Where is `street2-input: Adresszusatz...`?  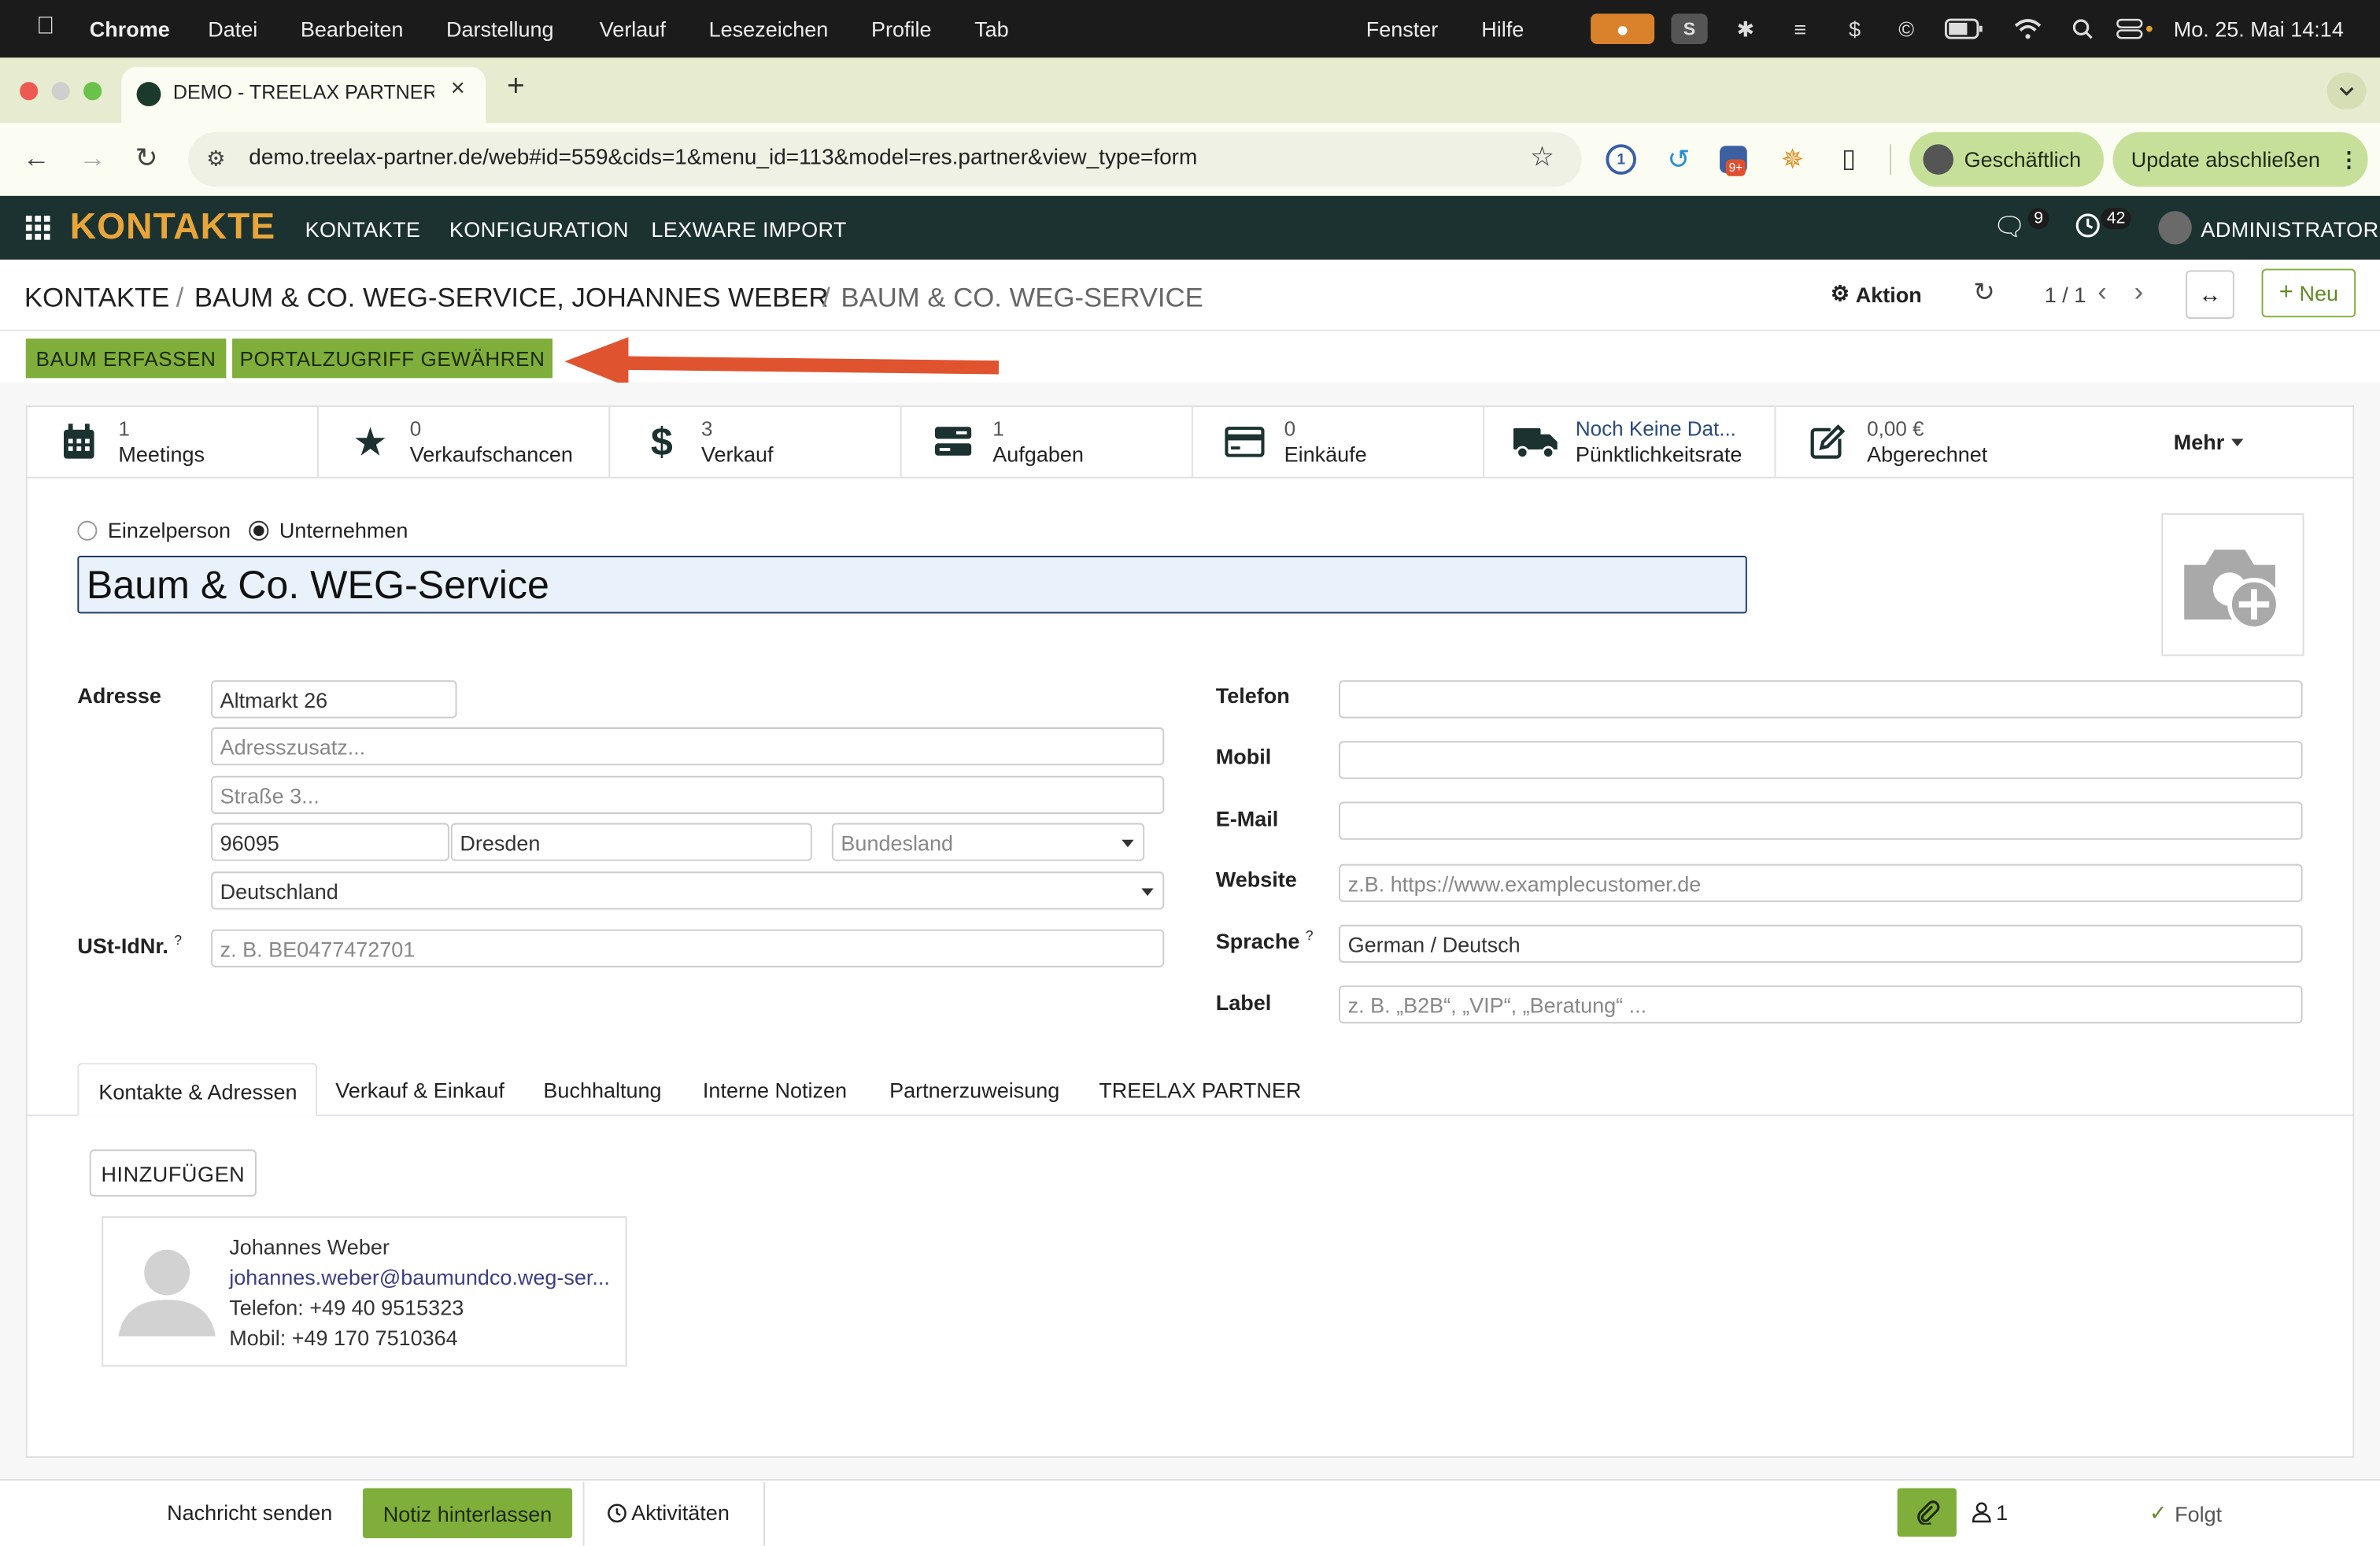 street2-input: Adresszusatz... is located at coordinates (688, 746).